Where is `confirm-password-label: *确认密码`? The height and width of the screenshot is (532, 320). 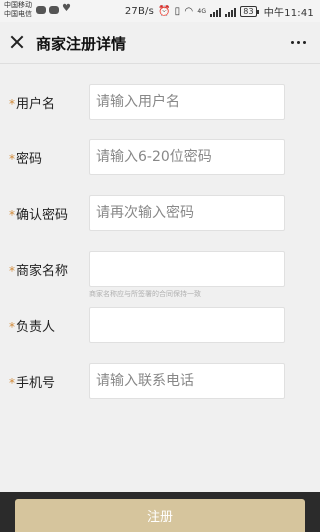 confirm-password-label: *确认密码 is located at coordinates (39, 215).